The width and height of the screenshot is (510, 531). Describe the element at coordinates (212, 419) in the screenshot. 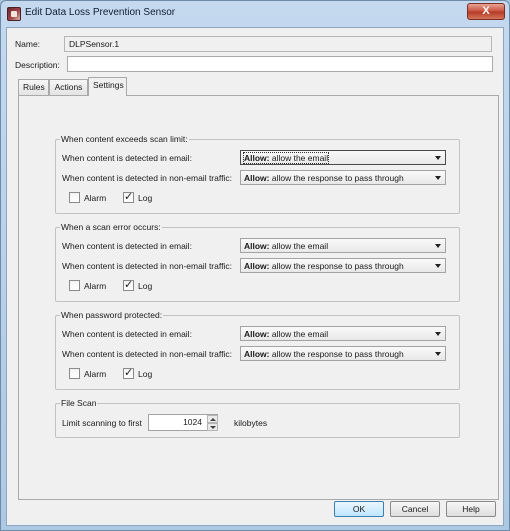

I see `spin-up-icon` at that location.